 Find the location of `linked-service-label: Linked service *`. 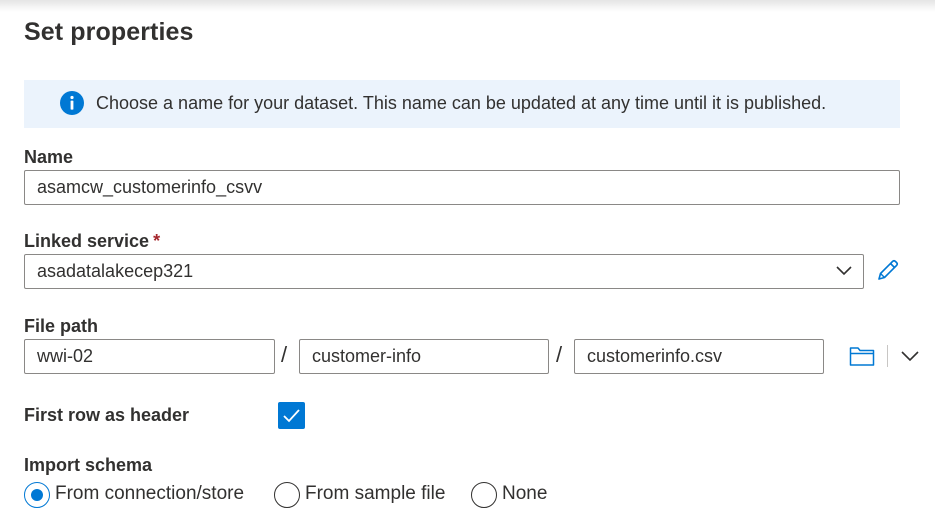

linked-service-label: Linked service * is located at coordinates (92, 241).